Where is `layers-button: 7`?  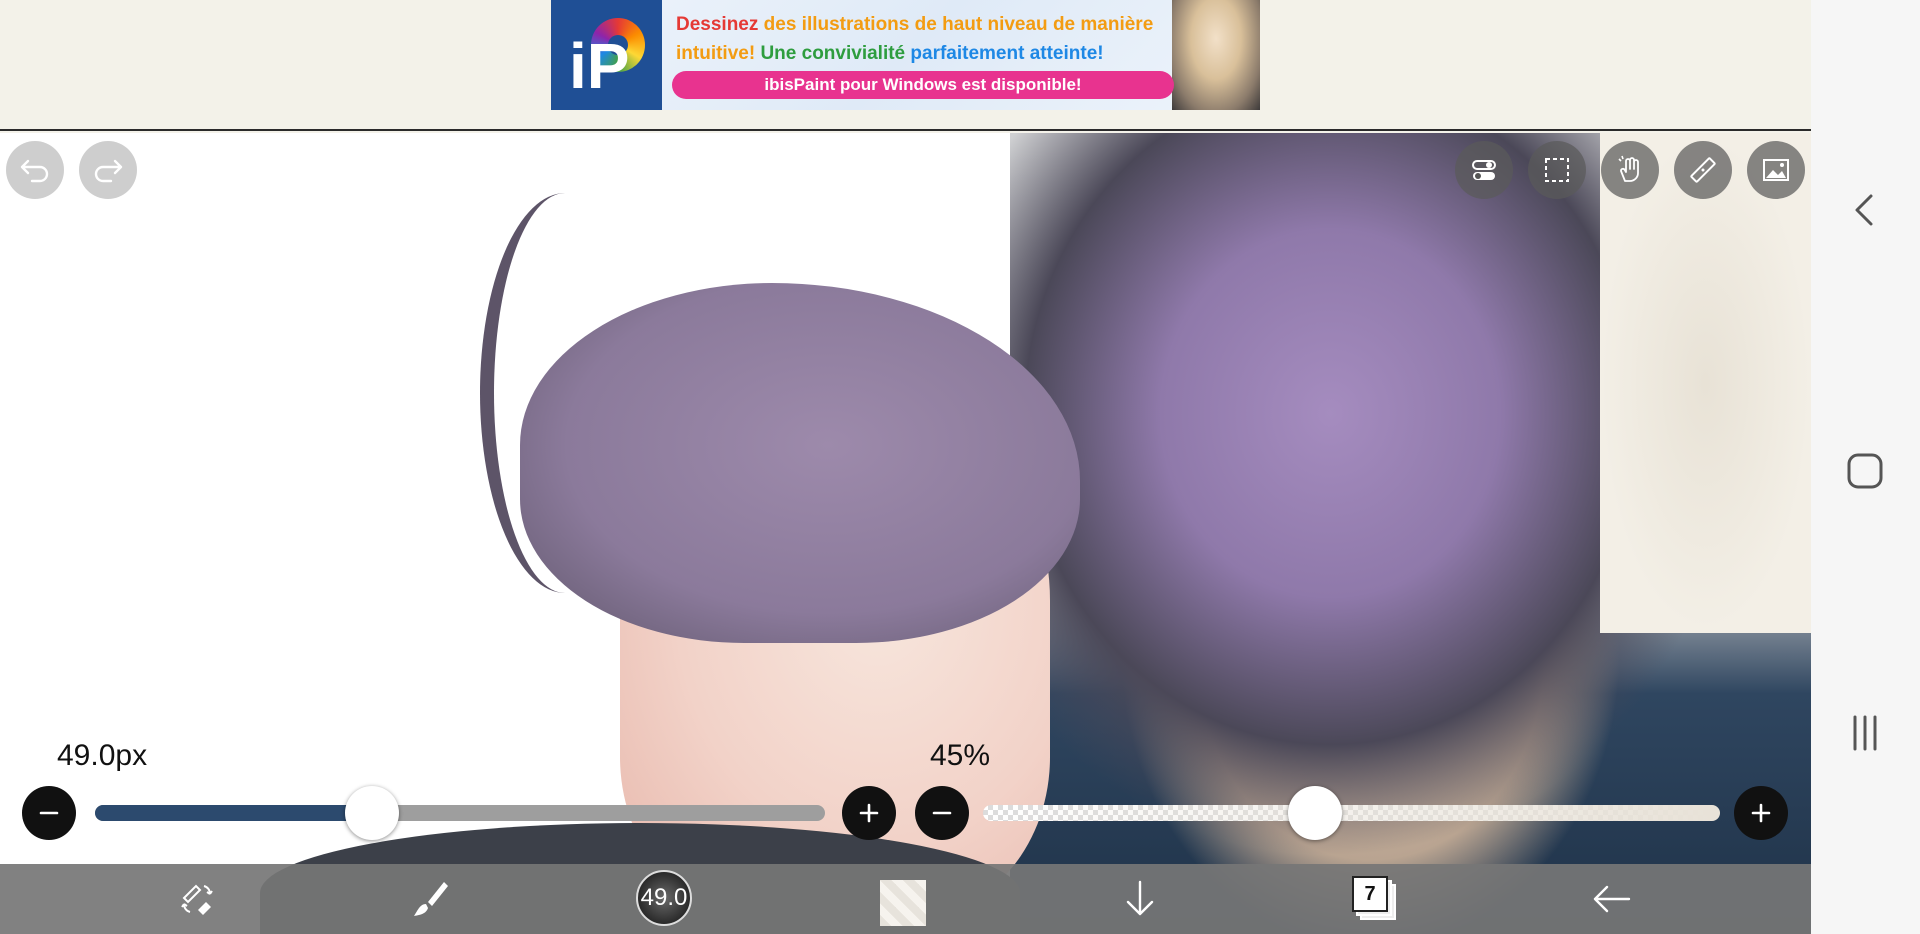
layers-button: 7 is located at coordinates (1375, 899).